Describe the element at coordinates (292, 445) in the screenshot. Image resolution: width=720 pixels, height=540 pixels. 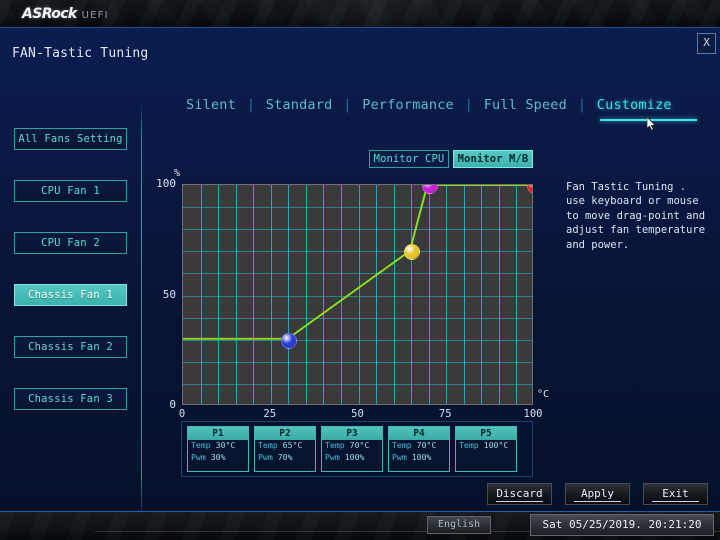
I see `temp-value: 65°C` at that location.